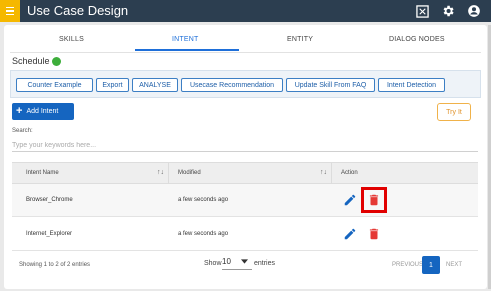 The height and width of the screenshot is (291, 491). Describe the element at coordinates (245, 173) in the screenshot. I see `table-header: Intent Name ↑↓ Modified ↑↓ Action` at that location.